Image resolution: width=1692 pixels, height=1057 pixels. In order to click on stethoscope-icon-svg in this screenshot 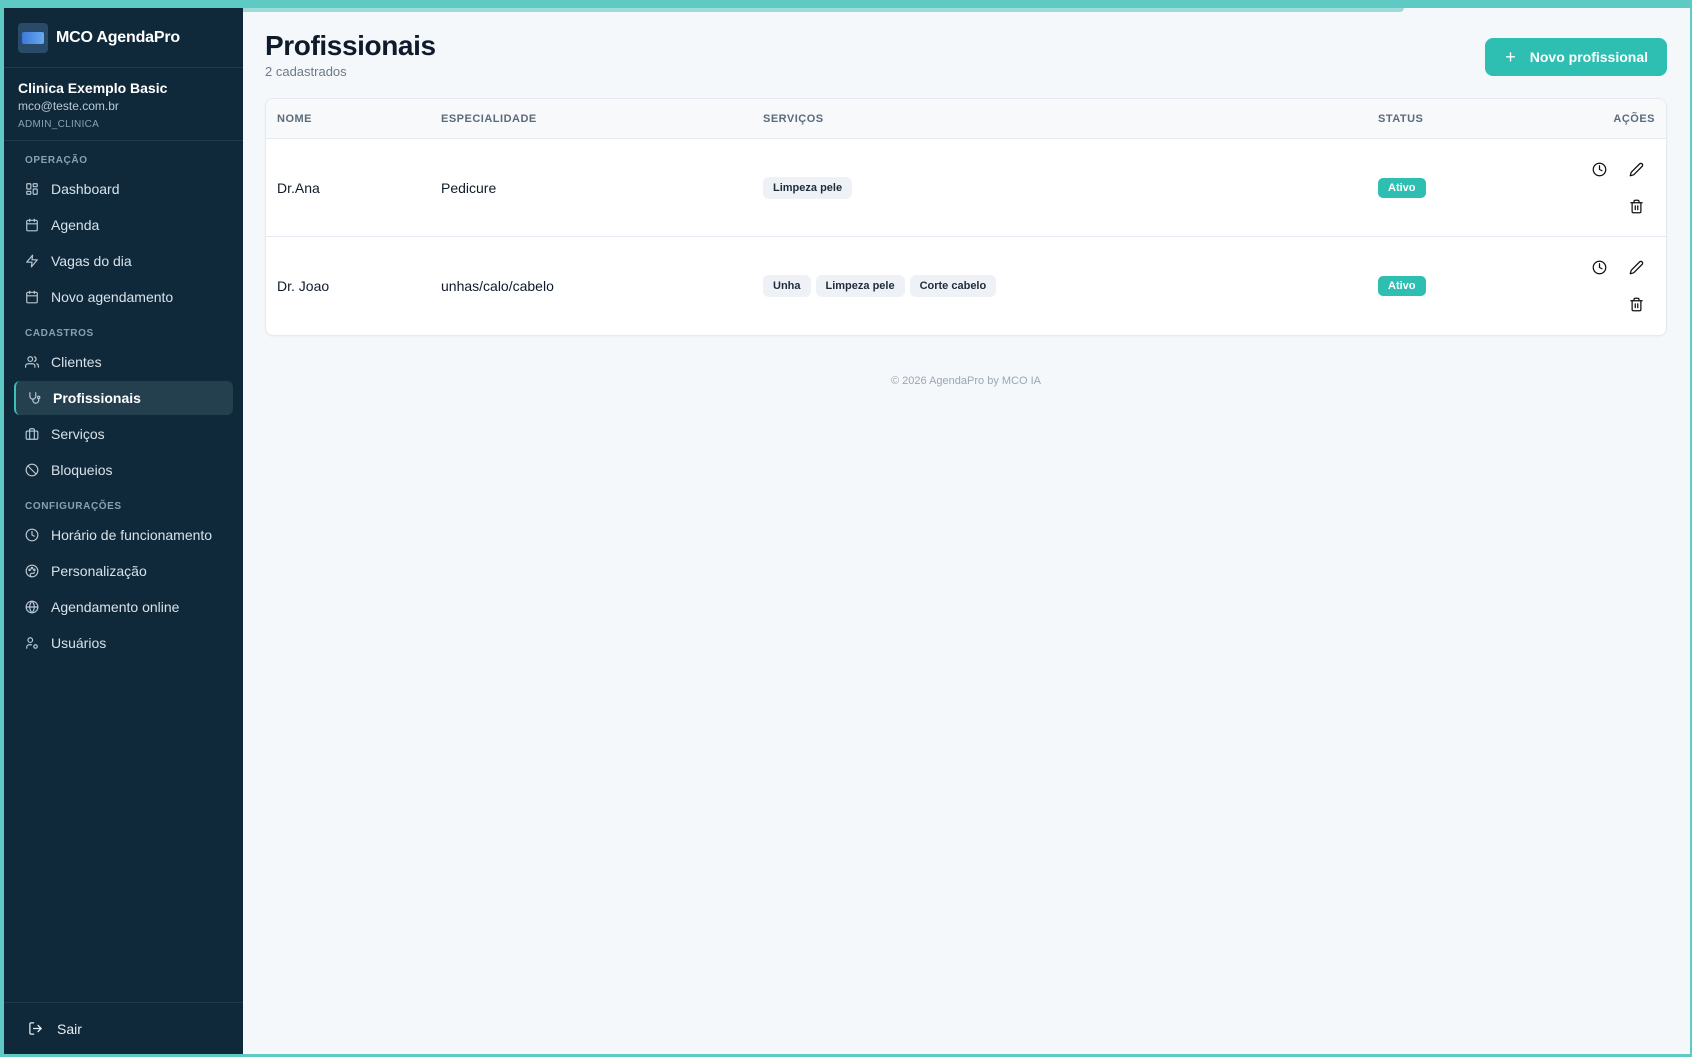, I will do `click(35, 398)`.